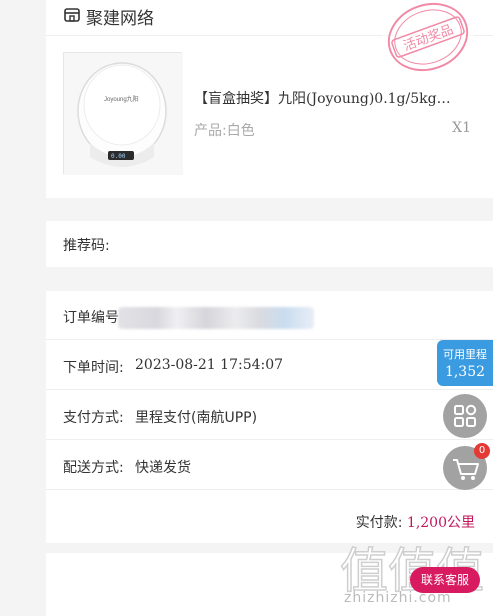 The image size is (493, 616). What do you see at coordinates (465, 363) in the screenshot?
I see `available-mileage-badge: 可用里程 1,352` at bounding box center [465, 363].